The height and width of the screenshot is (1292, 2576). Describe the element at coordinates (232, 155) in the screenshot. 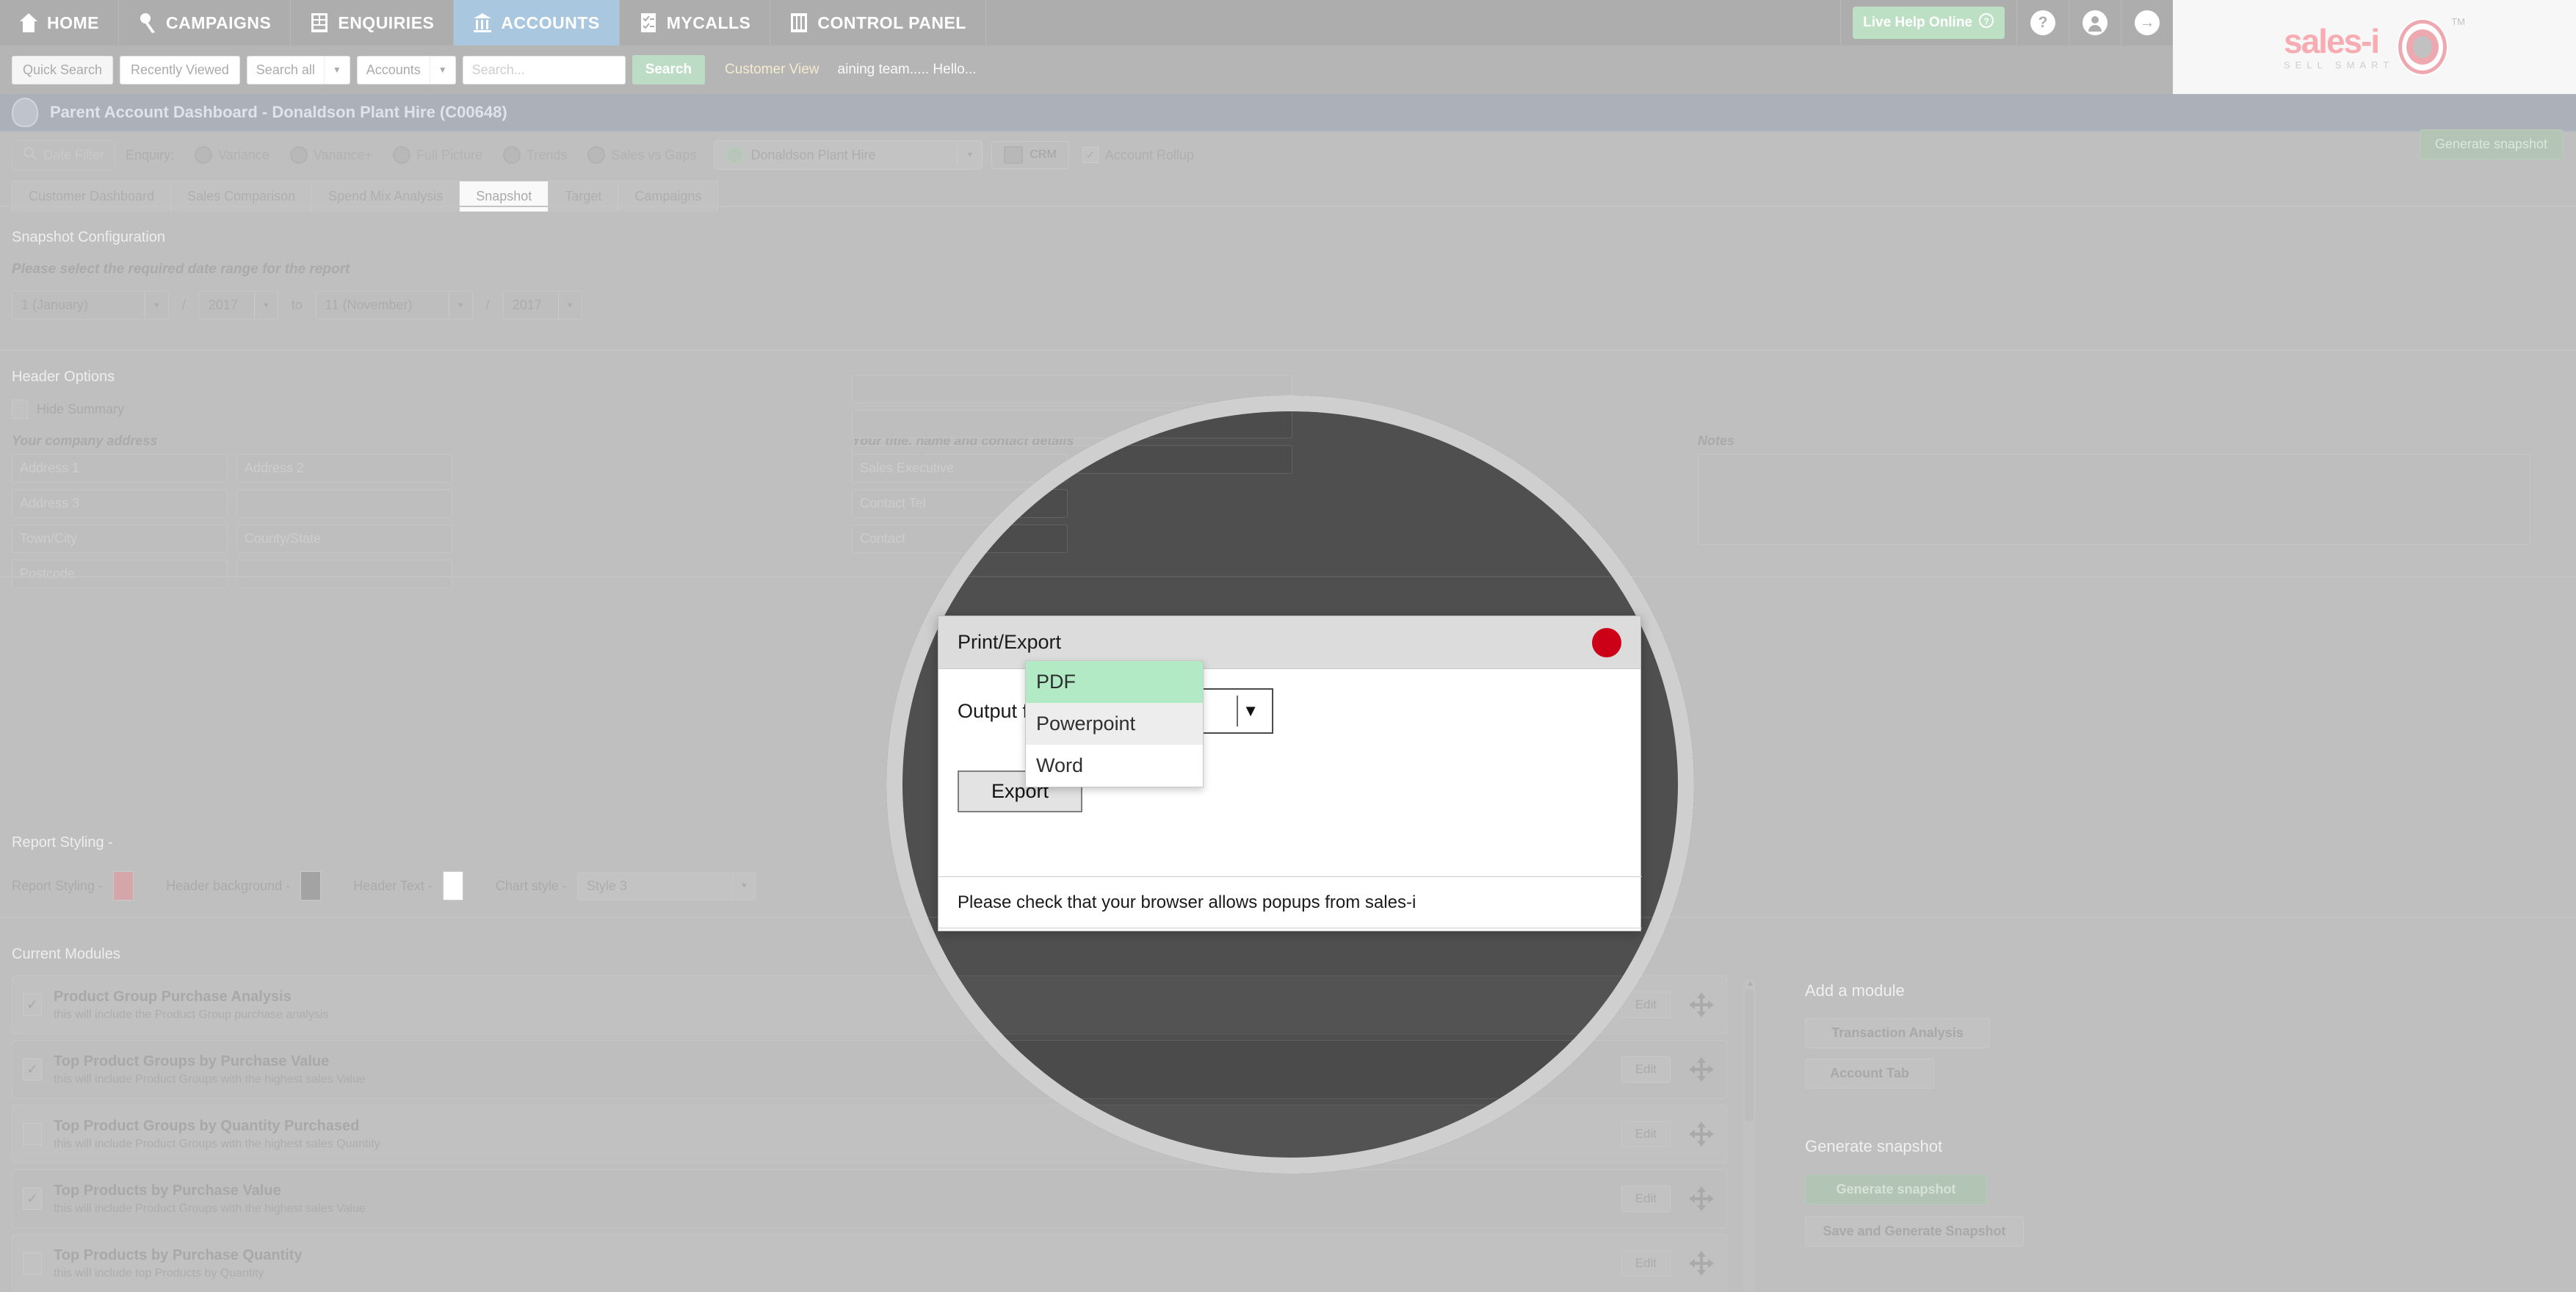

I see `enquiry-variance: Variance` at that location.